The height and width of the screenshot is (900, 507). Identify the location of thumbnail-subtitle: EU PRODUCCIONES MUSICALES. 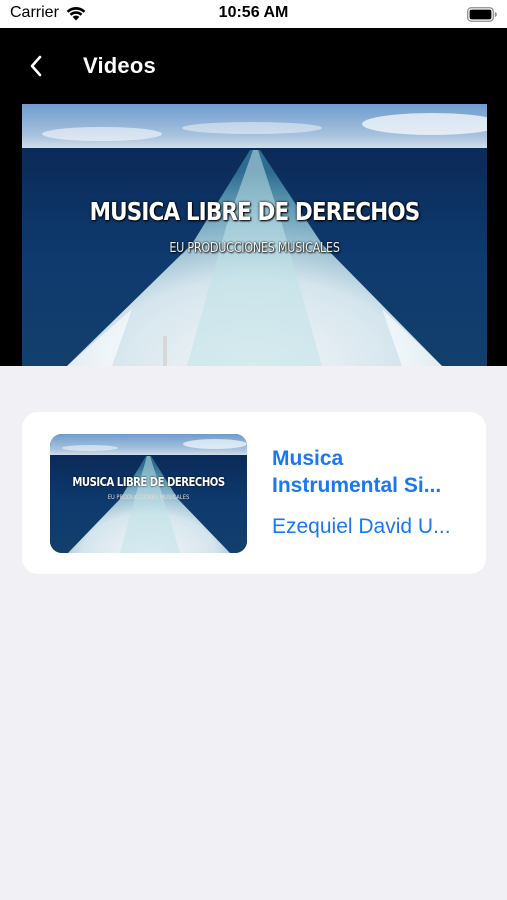
(148, 497).